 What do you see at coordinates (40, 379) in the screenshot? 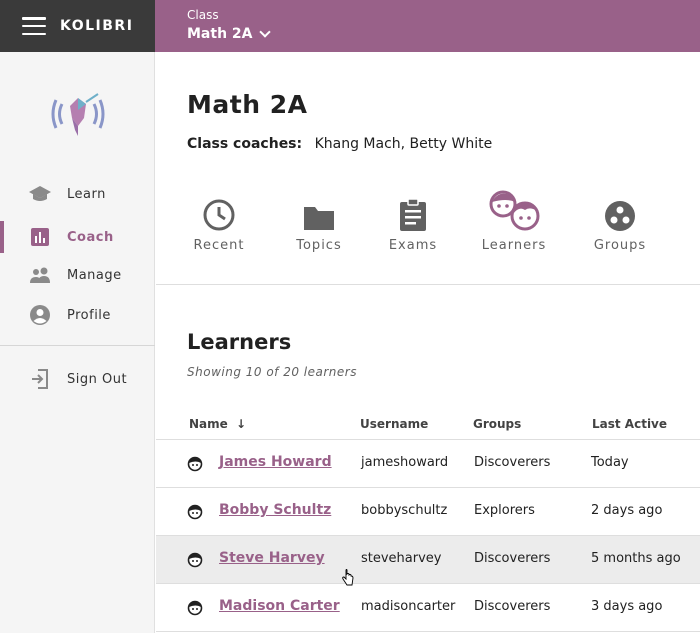
I see `sign-out-icon` at bounding box center [40, 379].